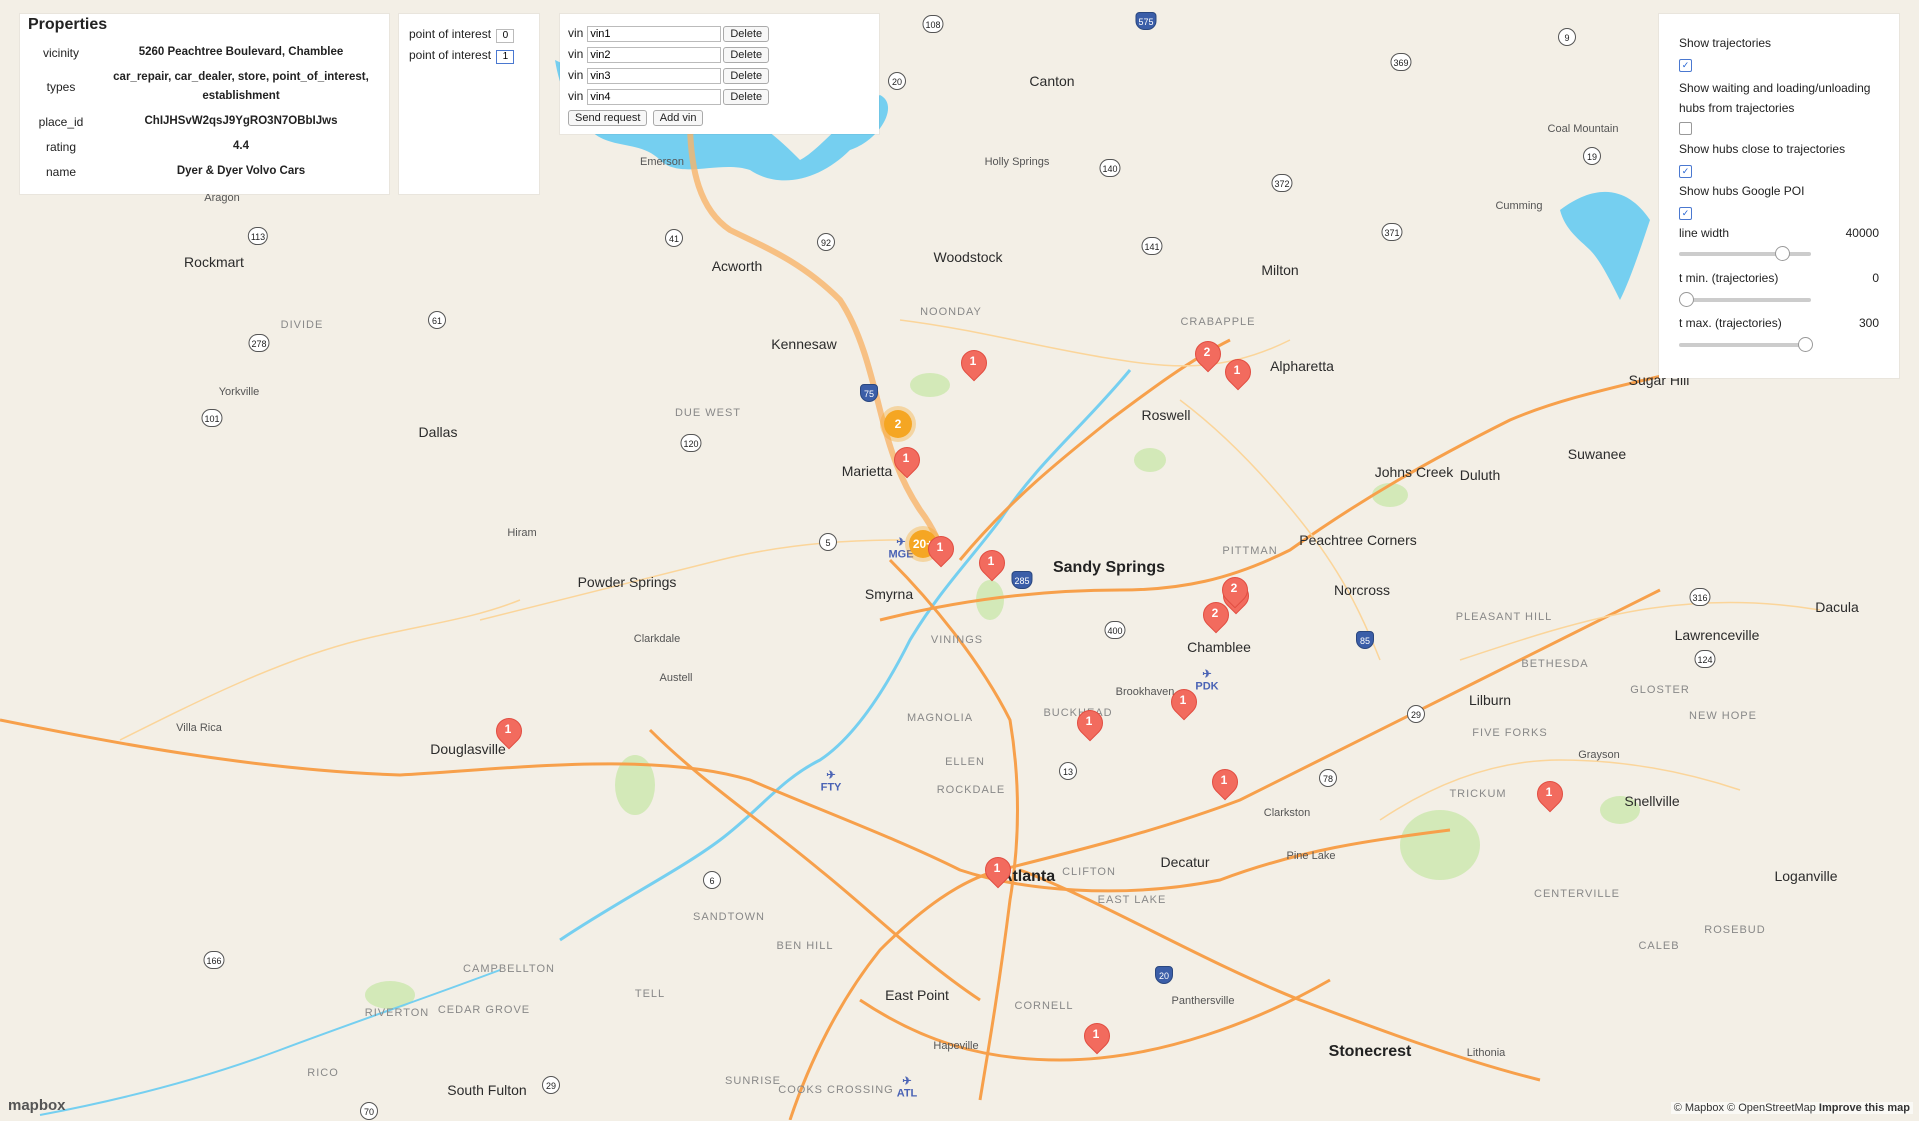 This screenshot has height=1121, width=1919. Describe the element at coordinates (258, 236) in the screenshot. I see `route-shield: 113` at that location.